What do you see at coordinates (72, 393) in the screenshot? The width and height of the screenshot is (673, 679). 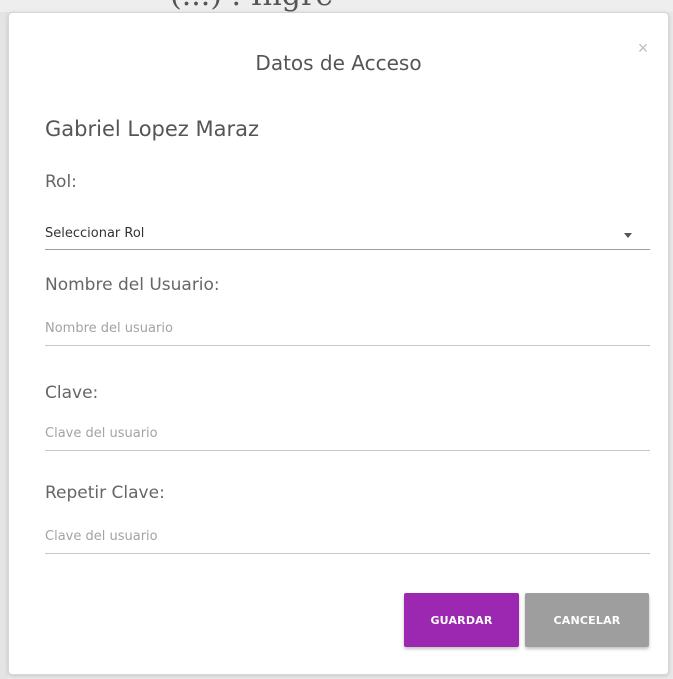 I see `password-label: Clave:` at bounding box center [72, 393].